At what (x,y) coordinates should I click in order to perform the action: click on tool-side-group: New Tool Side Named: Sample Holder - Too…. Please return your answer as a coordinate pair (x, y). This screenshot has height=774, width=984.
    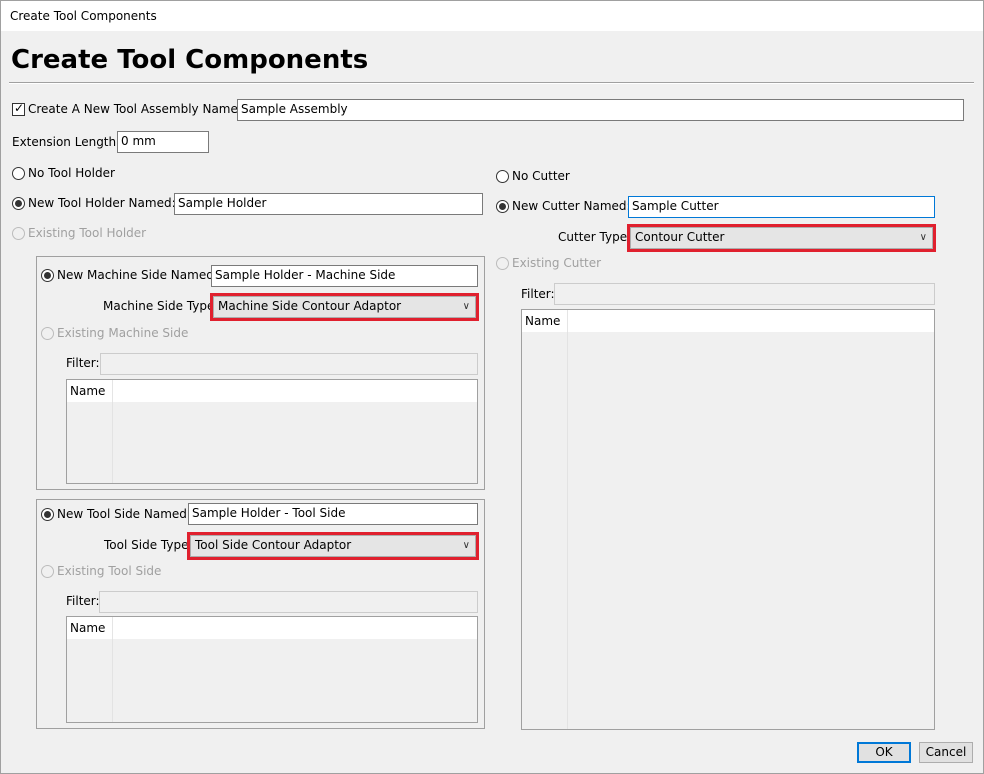
    Looking at the image, I should click on (260, 614).